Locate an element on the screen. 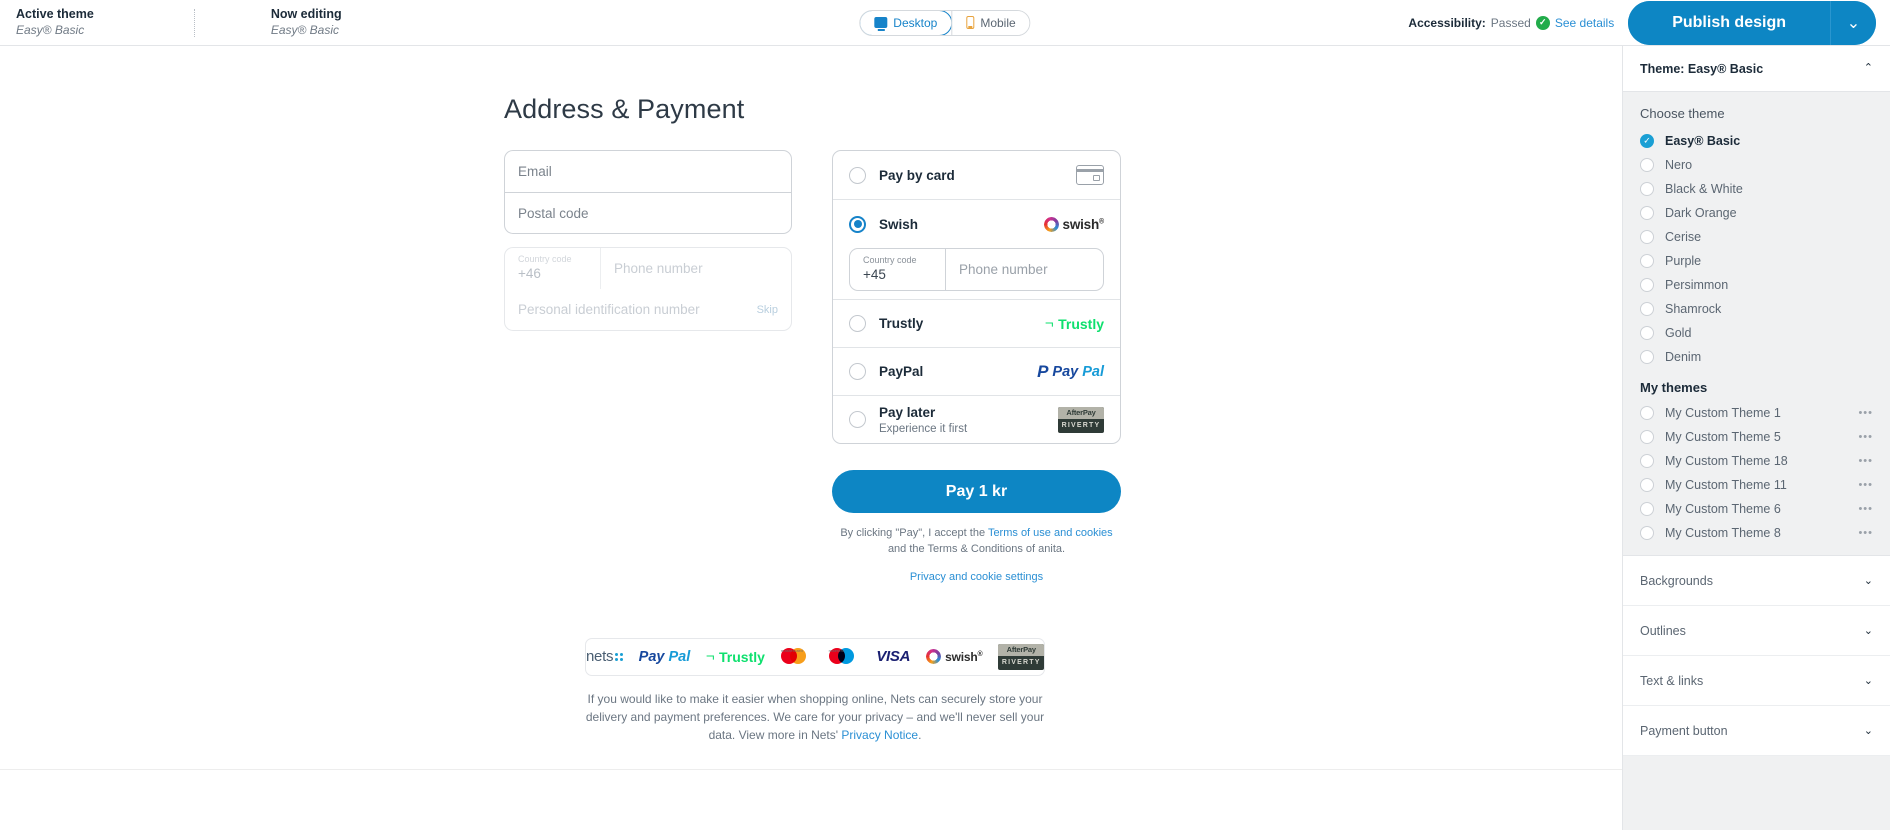 The width and height of the screenshot is (1890, 830). privacy-cookie-settings-link: Privacy and cookie settings is located at coordinates (976, 577).